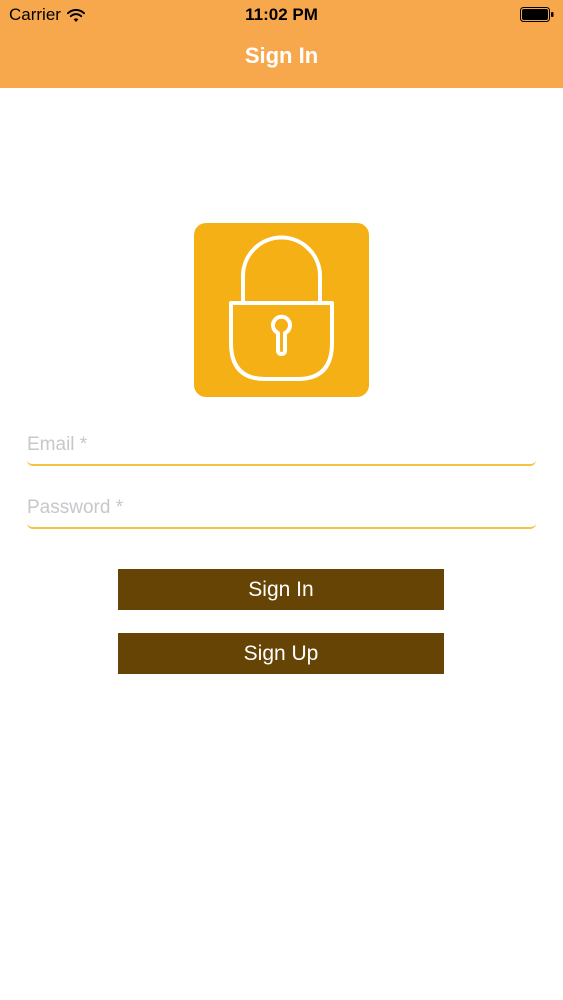  What do you see at coordinates (537, 14) in the screenshot?
I see `battery-icon` at bounding box center [537, 14].